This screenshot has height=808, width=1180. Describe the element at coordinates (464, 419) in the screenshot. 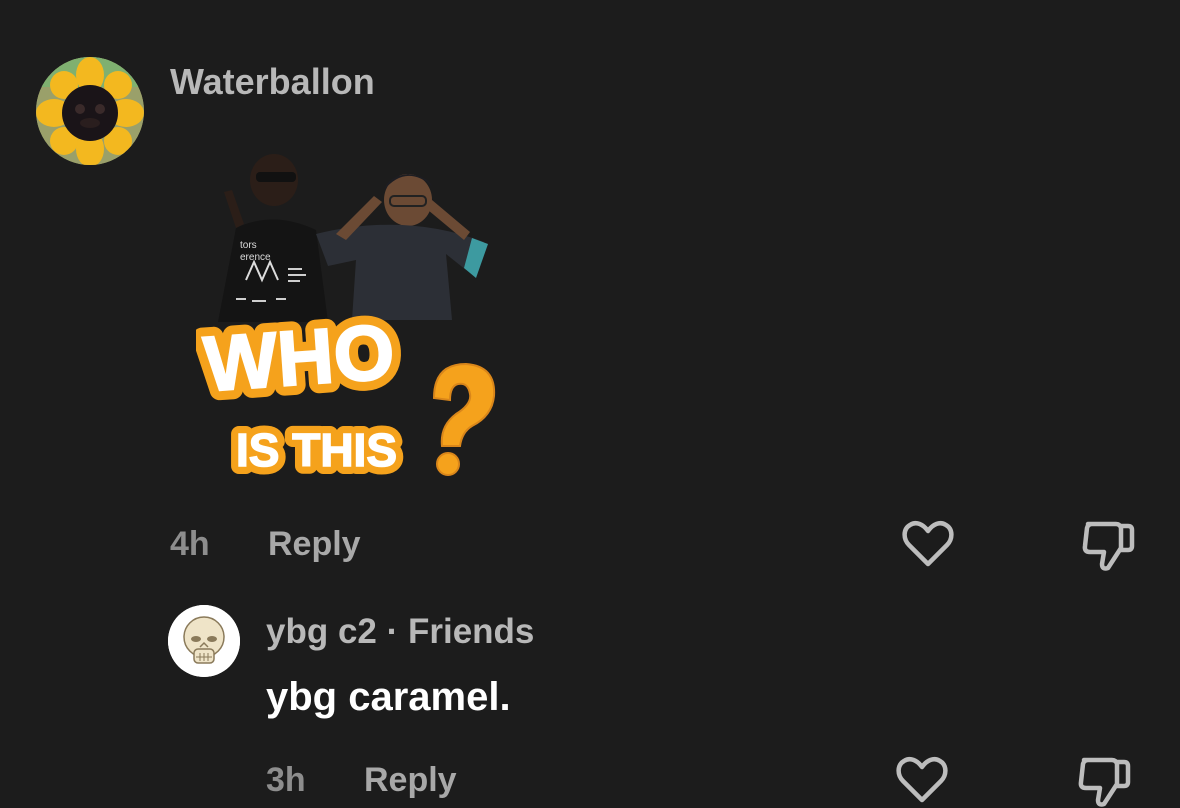

I see `sticker-question-mark` at that location.